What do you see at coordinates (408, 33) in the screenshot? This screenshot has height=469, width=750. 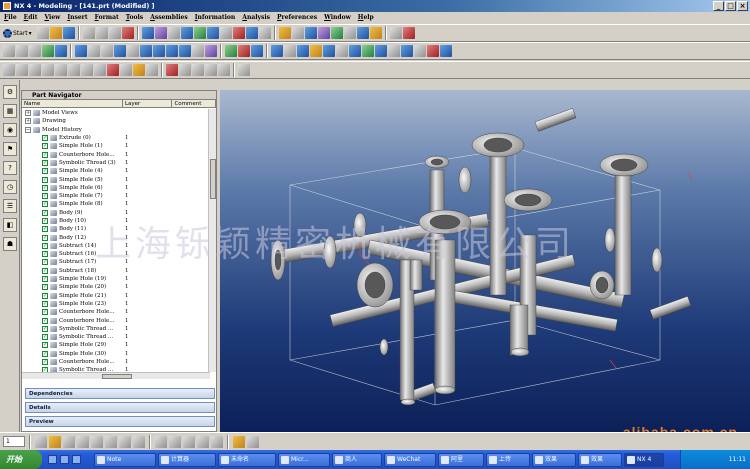 I see `check-geometry-icon` at bounding box center [408, 33].